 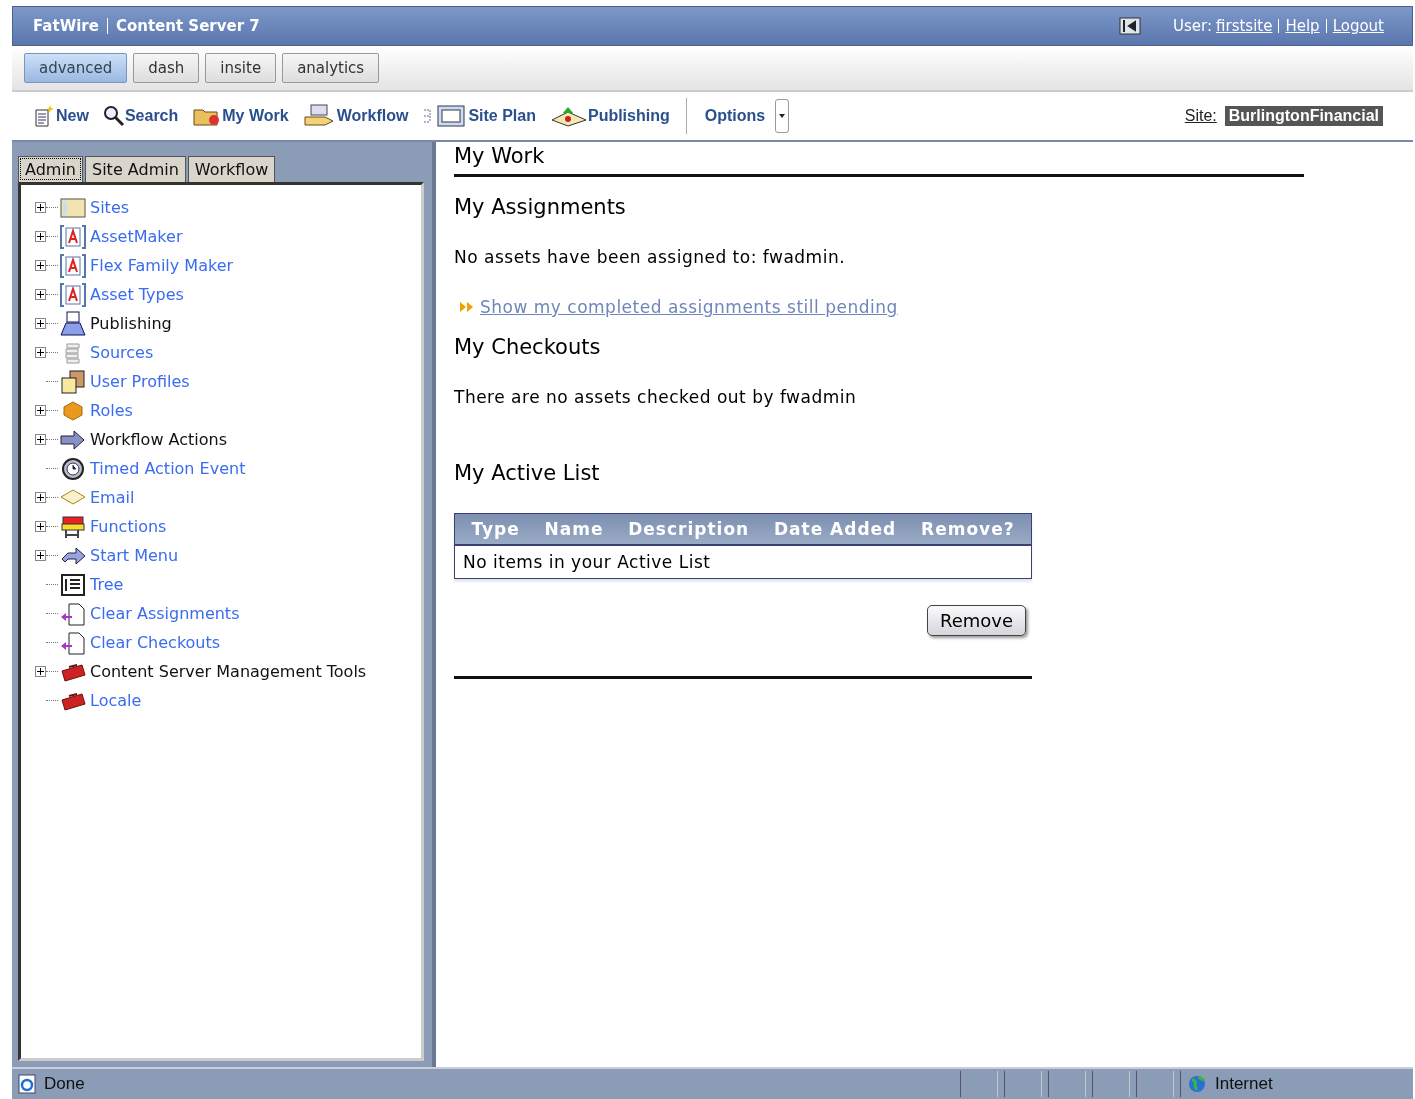 What do you see at coordinates (587, 562) in the screenshot?
I see `empty-message: No items in your Active List` at bounding box center [587, 562].